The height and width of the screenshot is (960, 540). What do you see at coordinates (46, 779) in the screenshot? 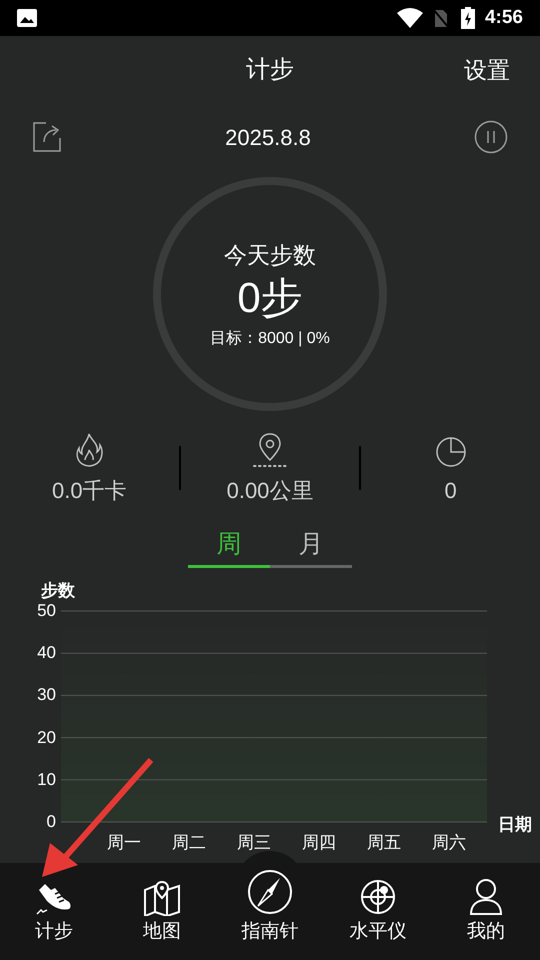
I see `y-tick-label: 10` at bounding box center [46, 779].